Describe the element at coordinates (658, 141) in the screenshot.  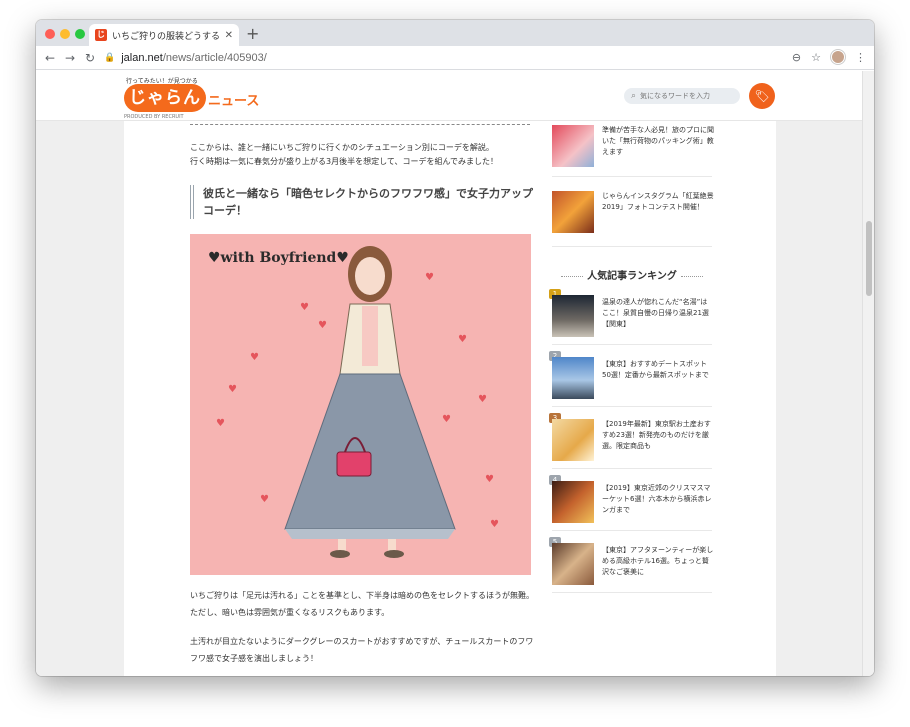
I see `related-article-title: 準備が苦手な人必見！旅のプロに聞いた「無行荷物のパッキング術」教えます` at that location.